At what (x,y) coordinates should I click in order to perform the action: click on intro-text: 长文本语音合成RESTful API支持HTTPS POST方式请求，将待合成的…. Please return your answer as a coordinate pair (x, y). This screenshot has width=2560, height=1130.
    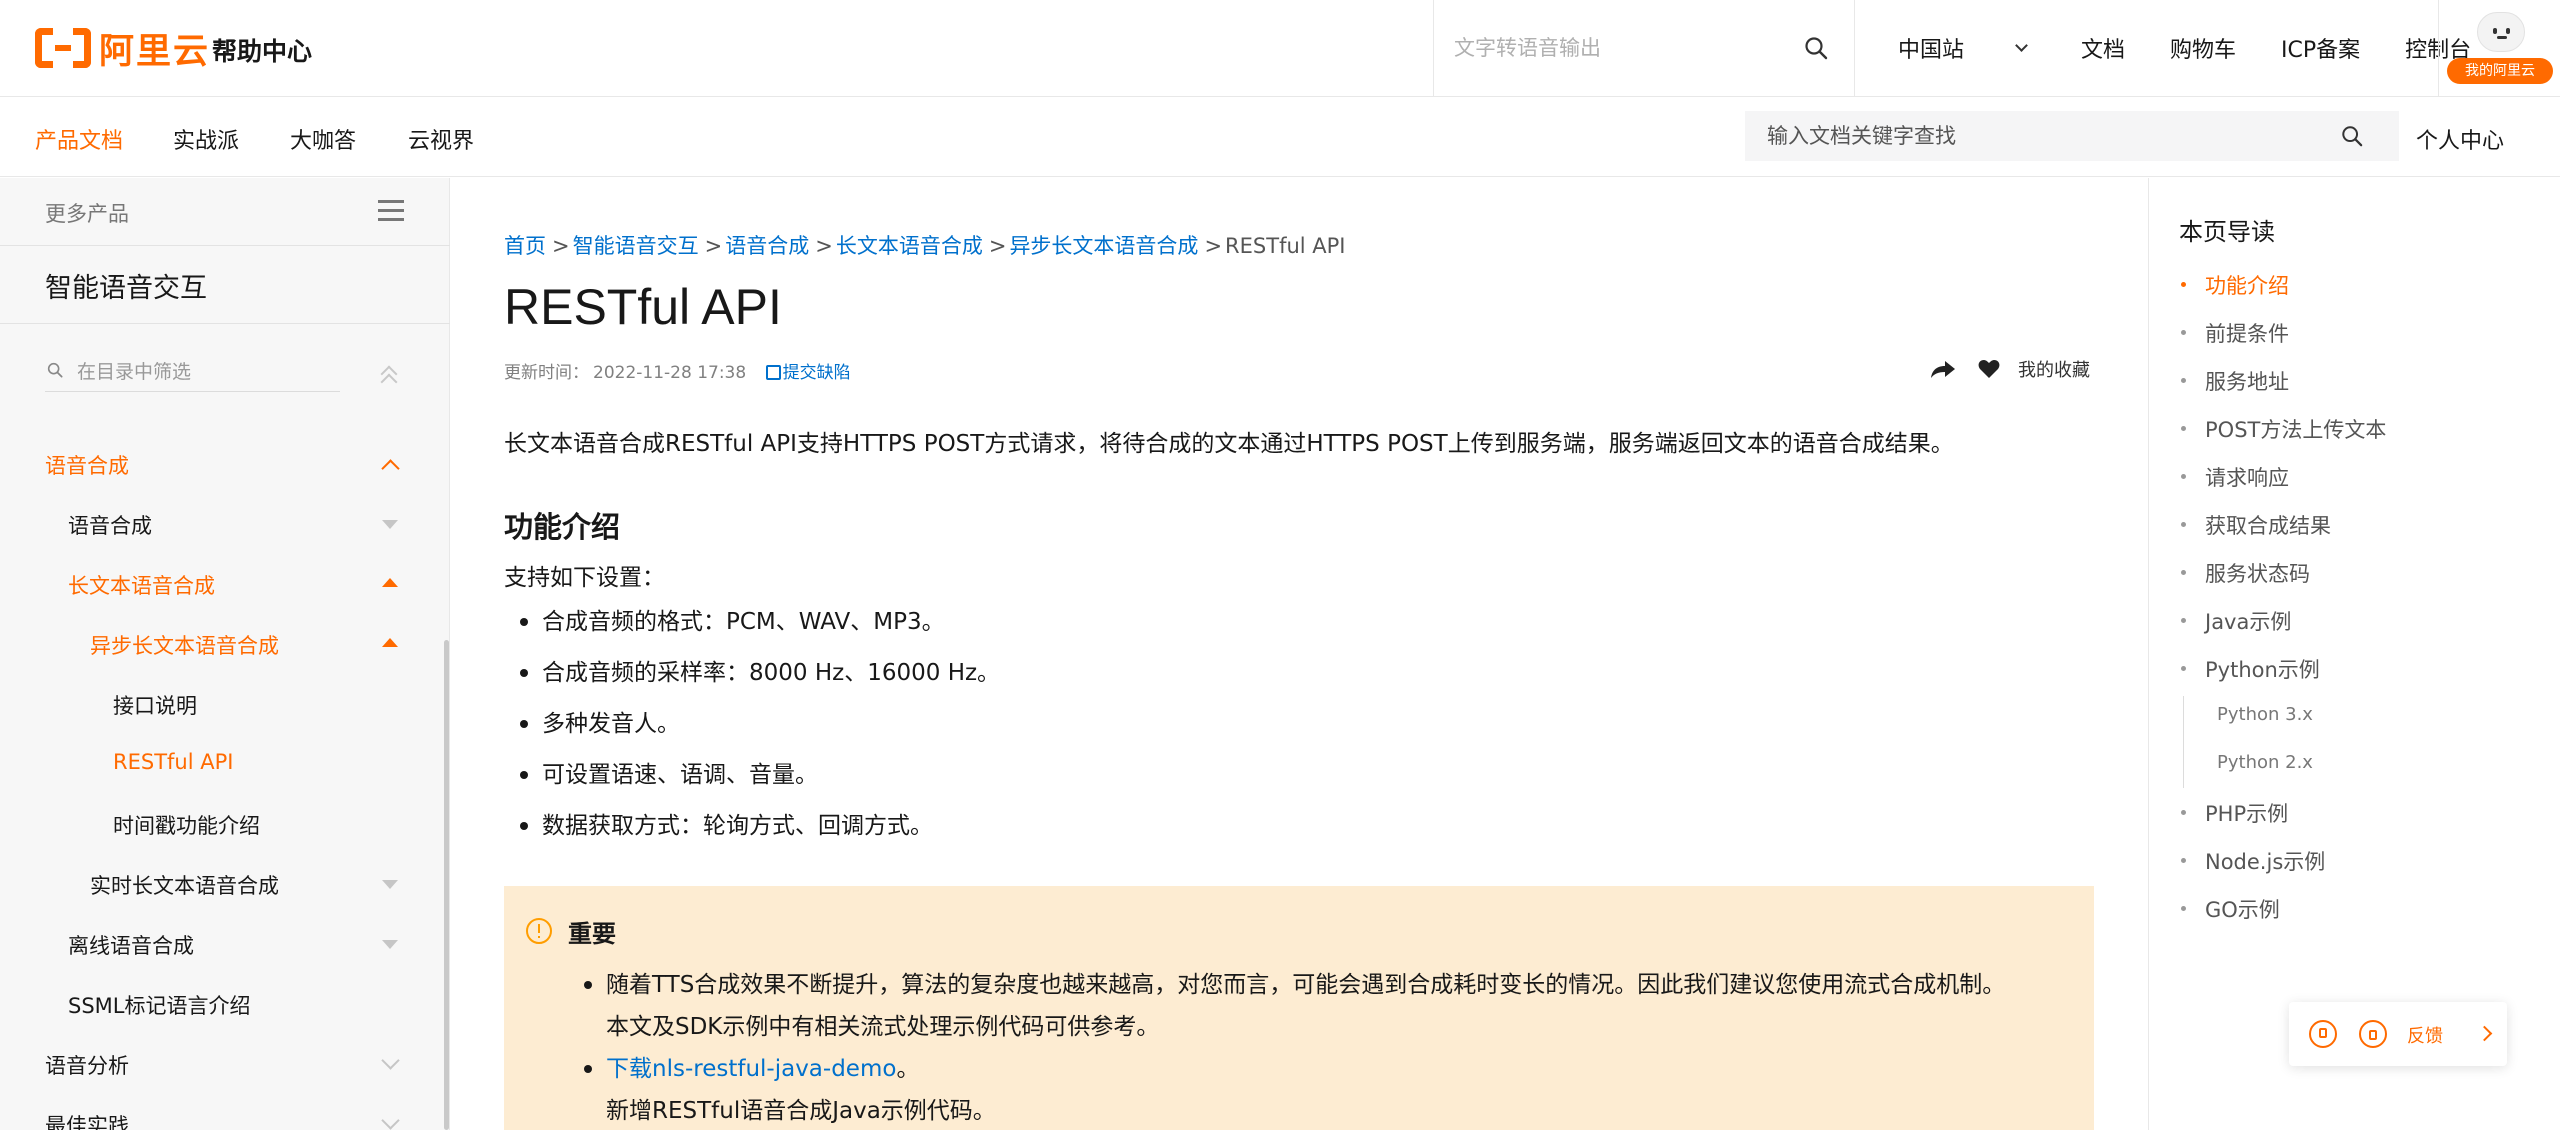
    Looking at the image, I should click on (1229, 444).